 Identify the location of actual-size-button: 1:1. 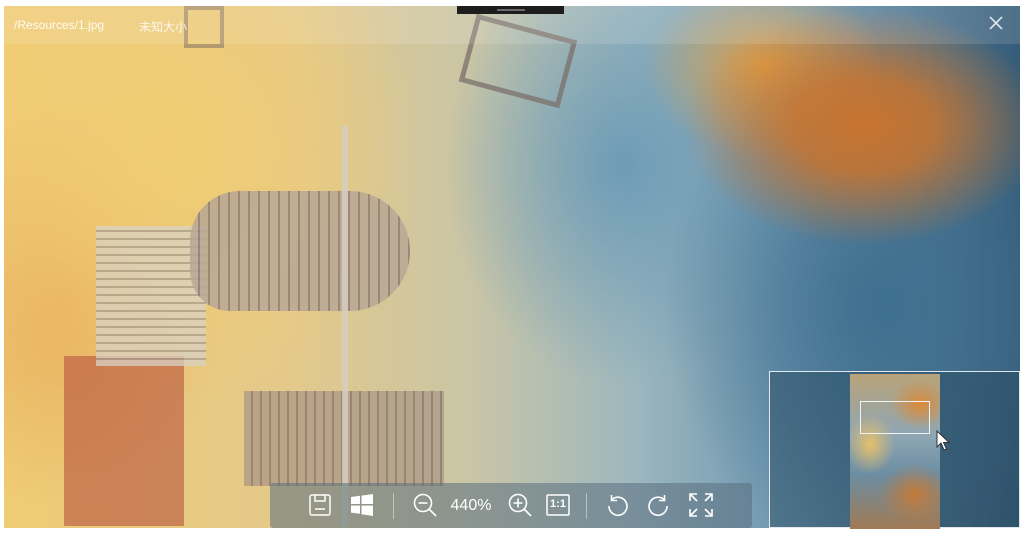
(558, 505).